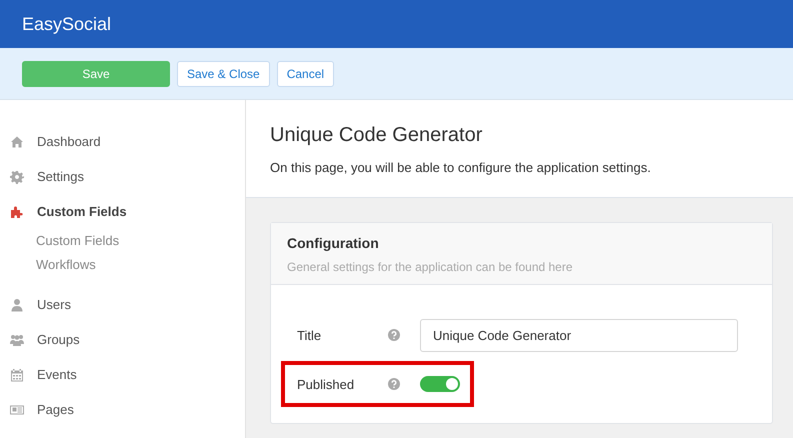 The image size is (793, 438). I want to click on published-toggle, so click(440, 384).